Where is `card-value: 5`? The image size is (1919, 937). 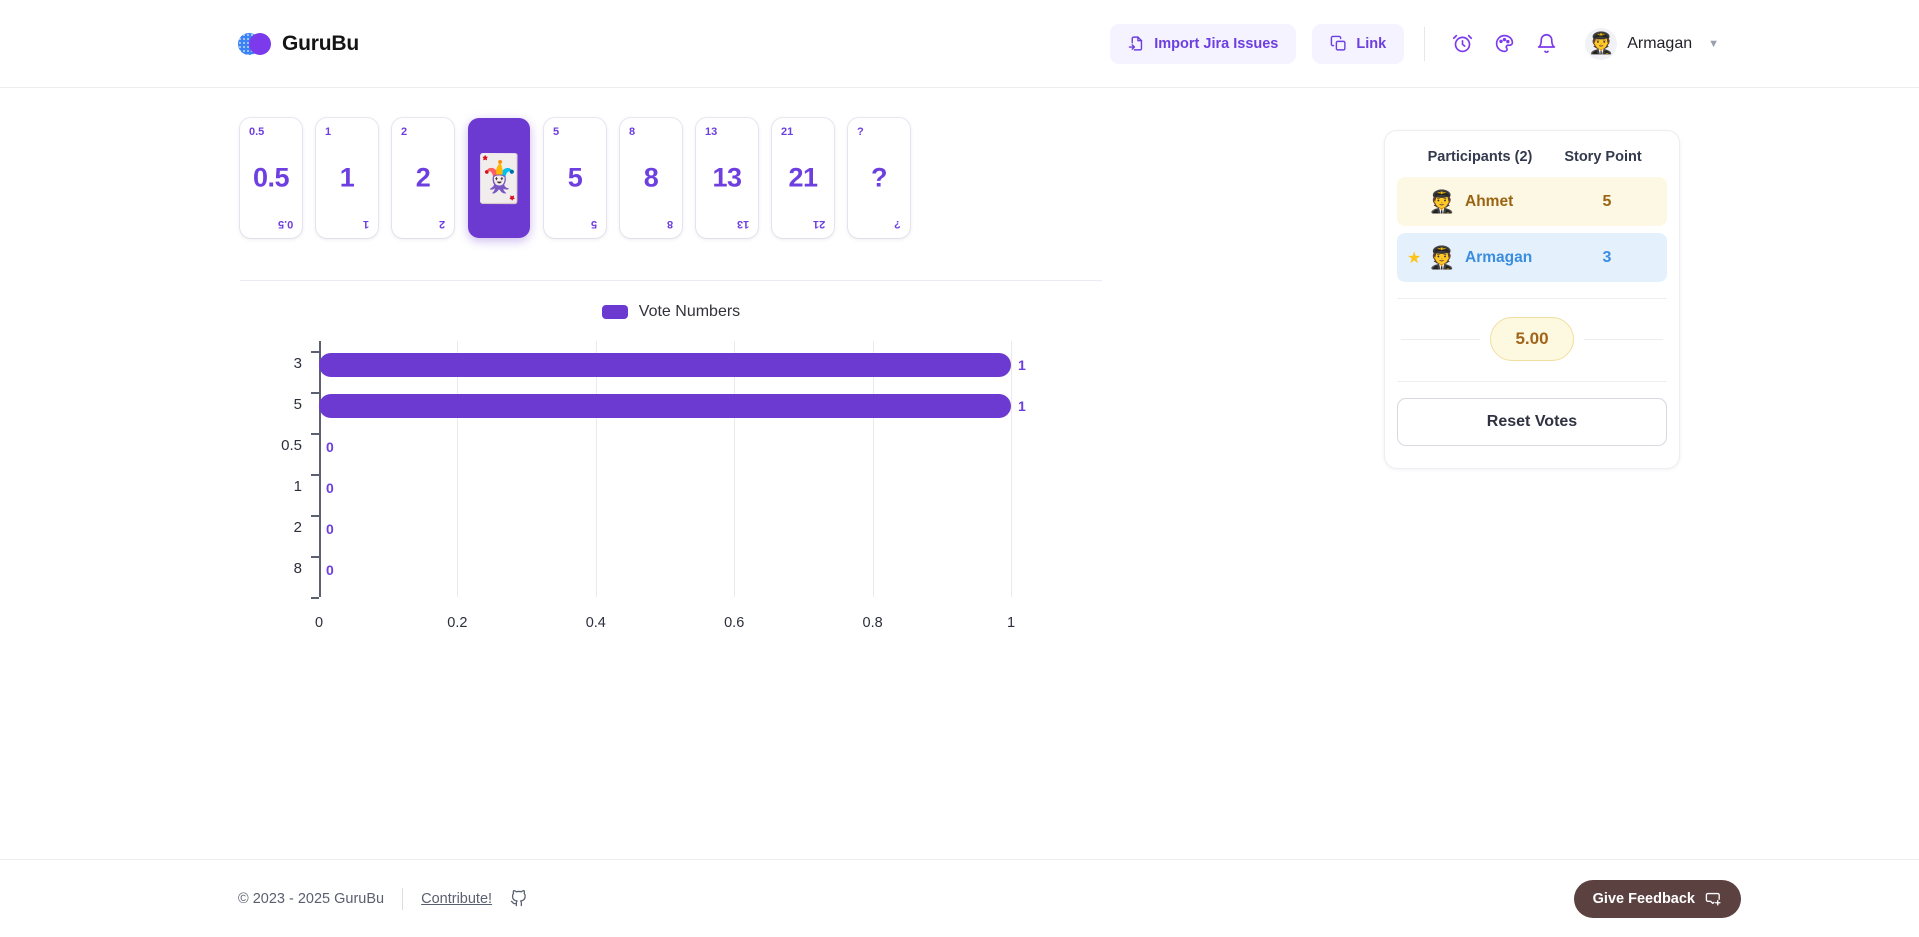
card-value: 5 is located at coordinates (575, 177).